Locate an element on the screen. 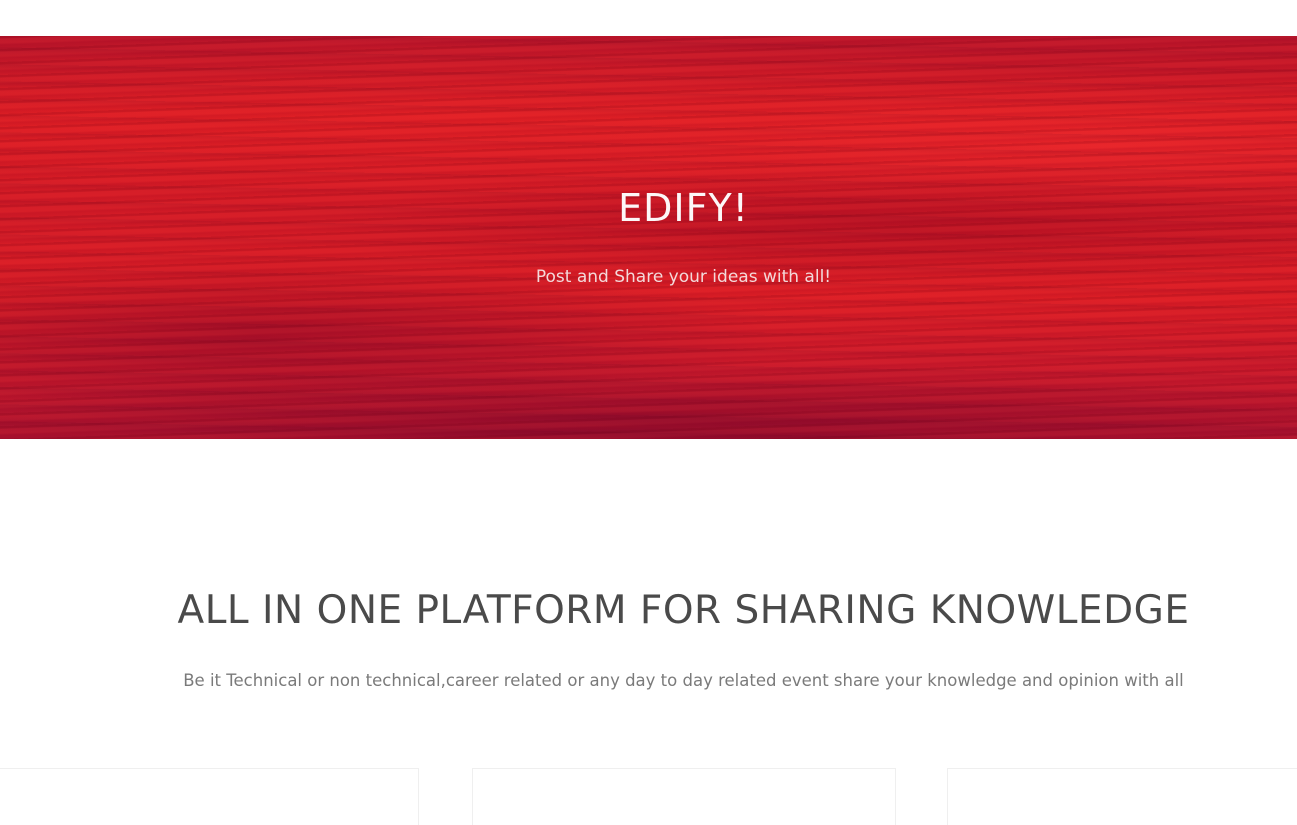 The width and height of the screenshot is (1297, 825). hero-title: EDIFY! is located at coordinates (683, 208).